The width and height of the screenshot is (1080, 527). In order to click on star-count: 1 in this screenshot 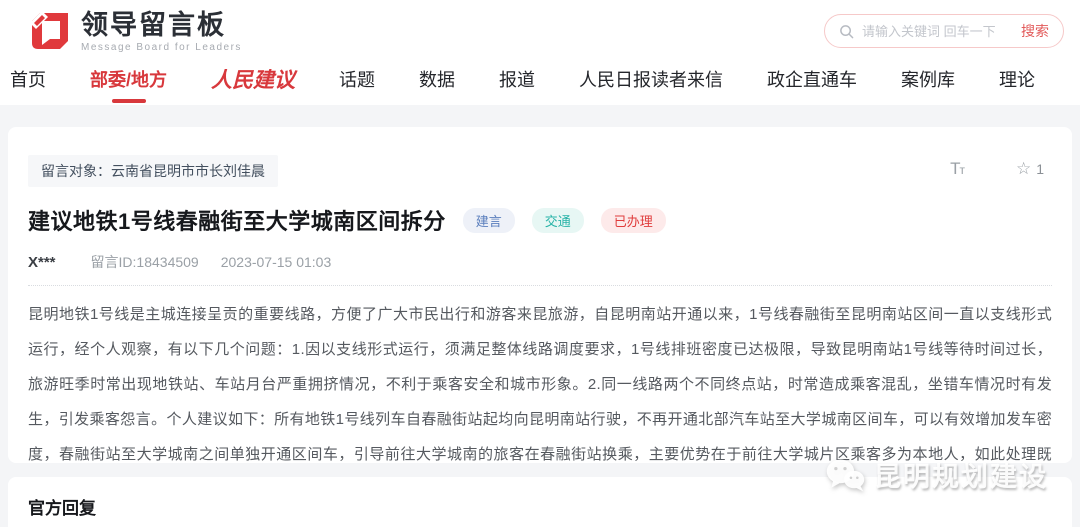, I will do `click(1040, 169)`.